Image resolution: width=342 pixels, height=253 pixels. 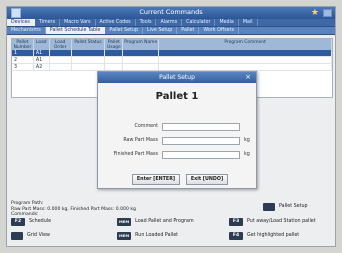 What do you see at coordinates (23, 44) in the screenshot?
I see `column-header: Pallet Number` at bounding box center [23, 44].